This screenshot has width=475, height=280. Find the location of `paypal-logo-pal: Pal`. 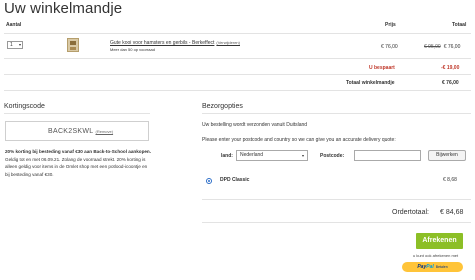

paypal-logo-pal: Pal is located at coordinates (430, 267).